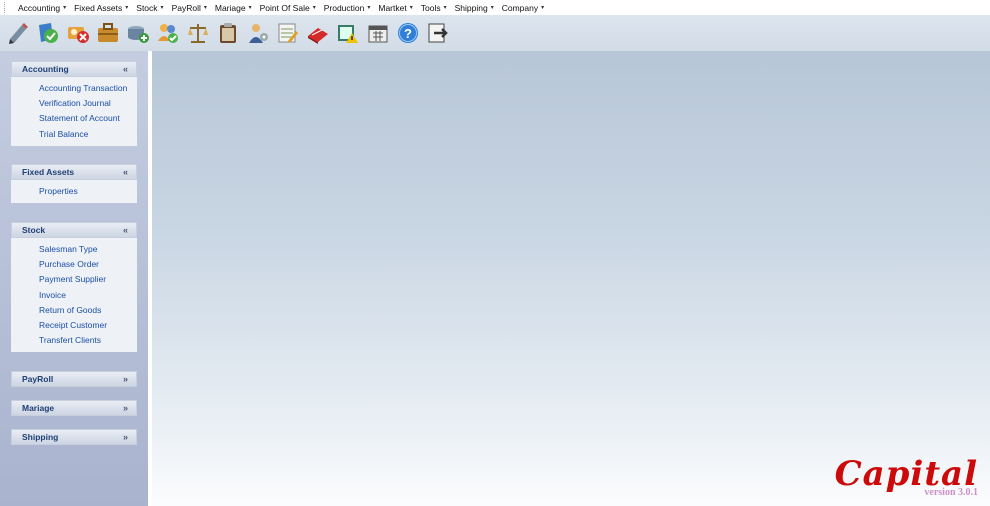 The image size is (990, 506). I want to click on nav-group-title: Stock, so click(34, 230).